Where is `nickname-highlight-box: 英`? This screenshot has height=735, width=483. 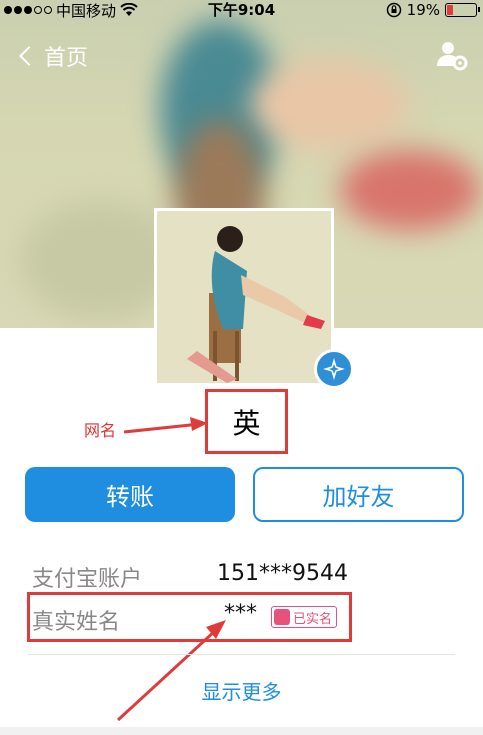
nickname-highlight-box: 英 is located at coordinates (246, 421).